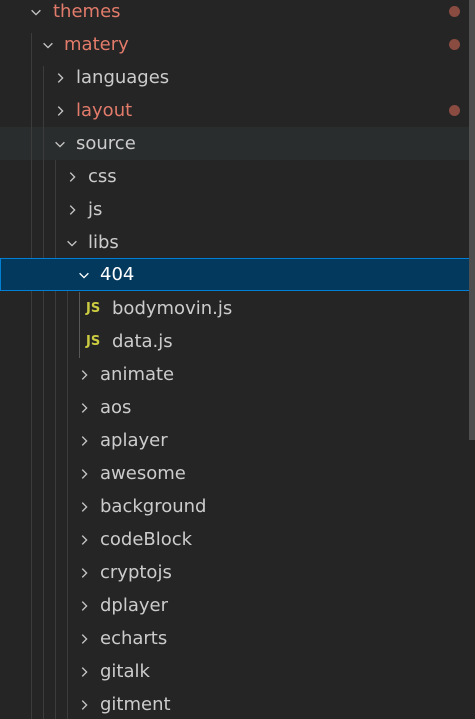  I want to click on tree-item-label: gitalk, so click(125, 671).